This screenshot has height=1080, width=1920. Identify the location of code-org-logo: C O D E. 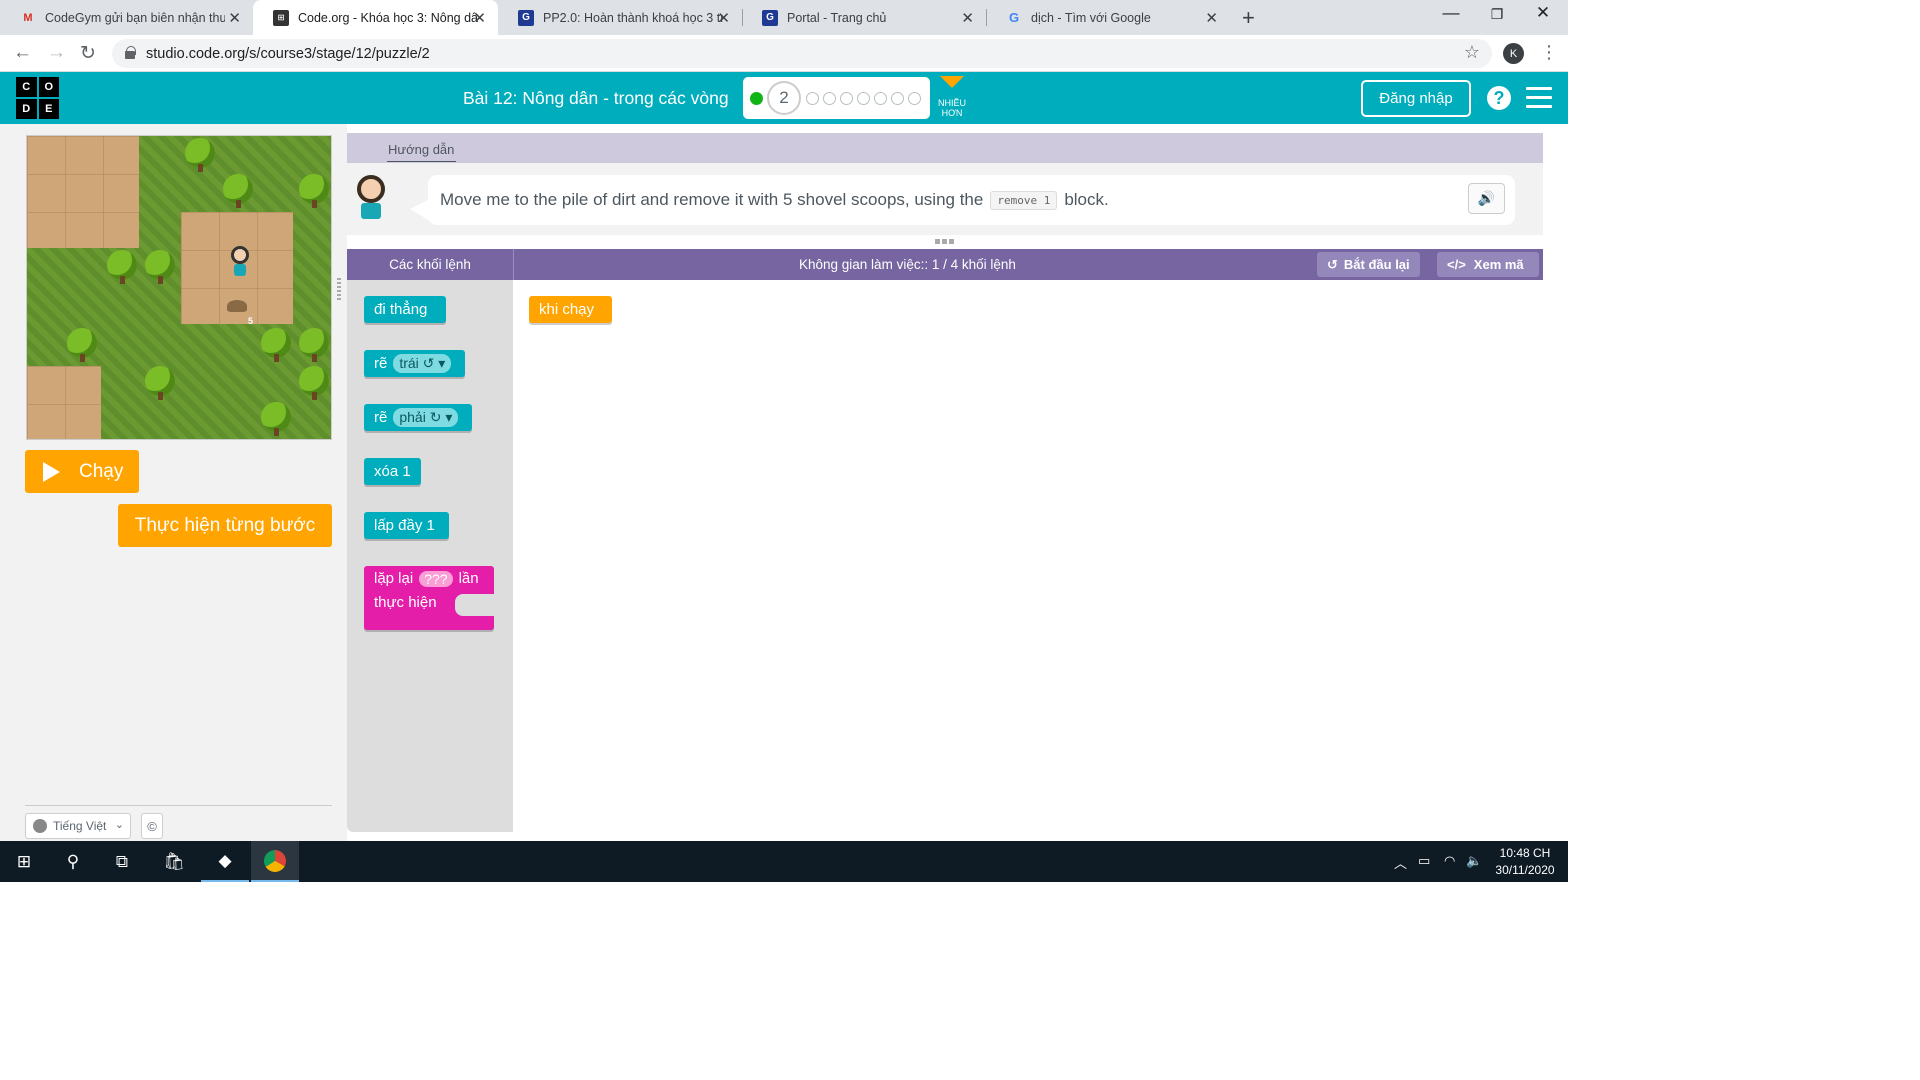
(37, 98).